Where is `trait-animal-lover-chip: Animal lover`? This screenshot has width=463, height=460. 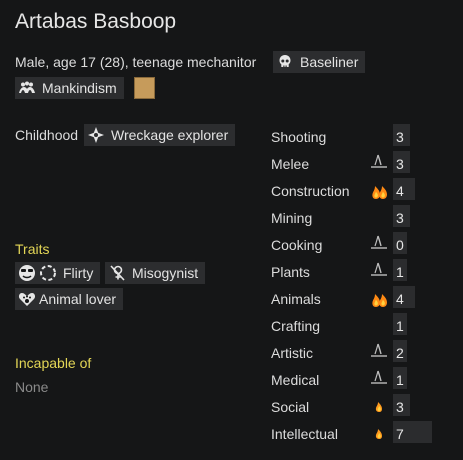 trait-animal-lover-chip: Animal lover is located at coordinates (69, 299).